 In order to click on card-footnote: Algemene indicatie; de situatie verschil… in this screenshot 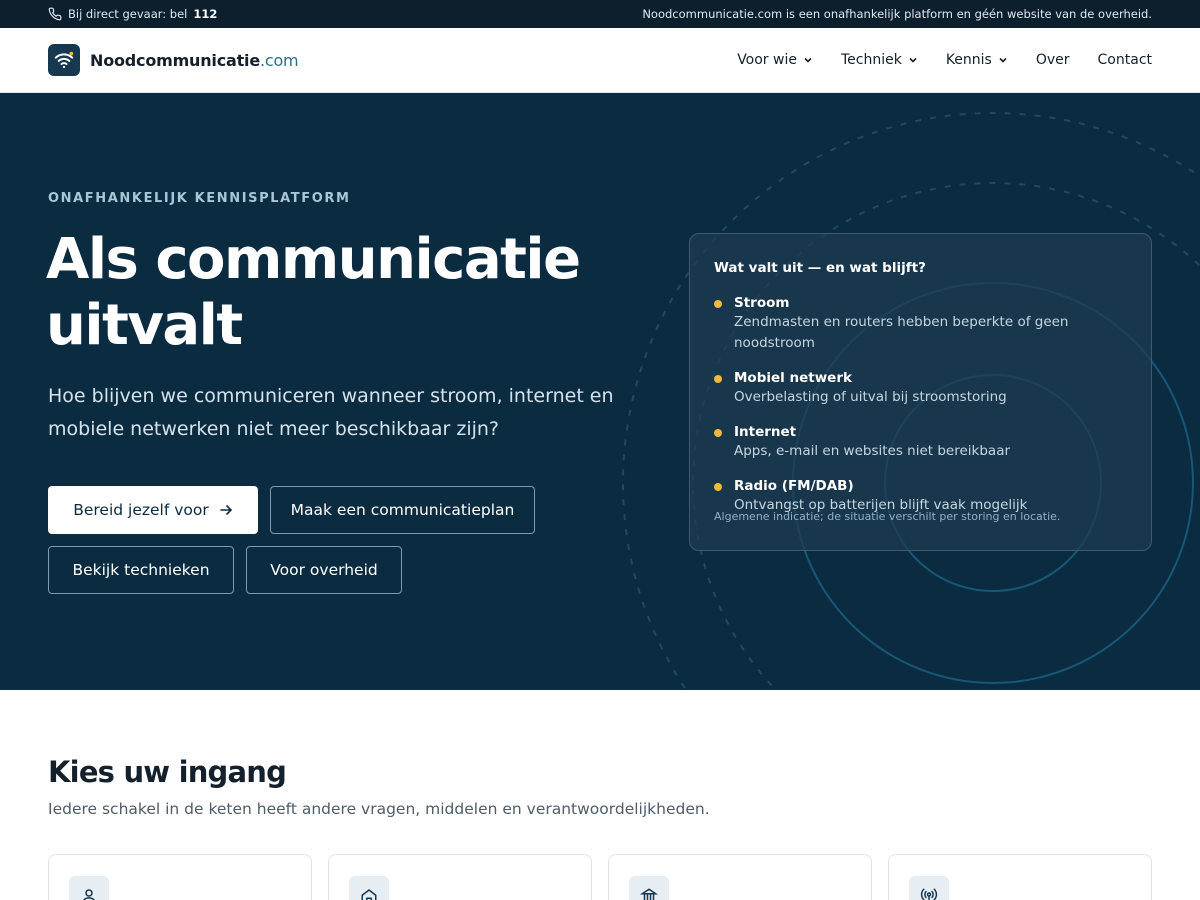, I will do `click(887, 516)`.